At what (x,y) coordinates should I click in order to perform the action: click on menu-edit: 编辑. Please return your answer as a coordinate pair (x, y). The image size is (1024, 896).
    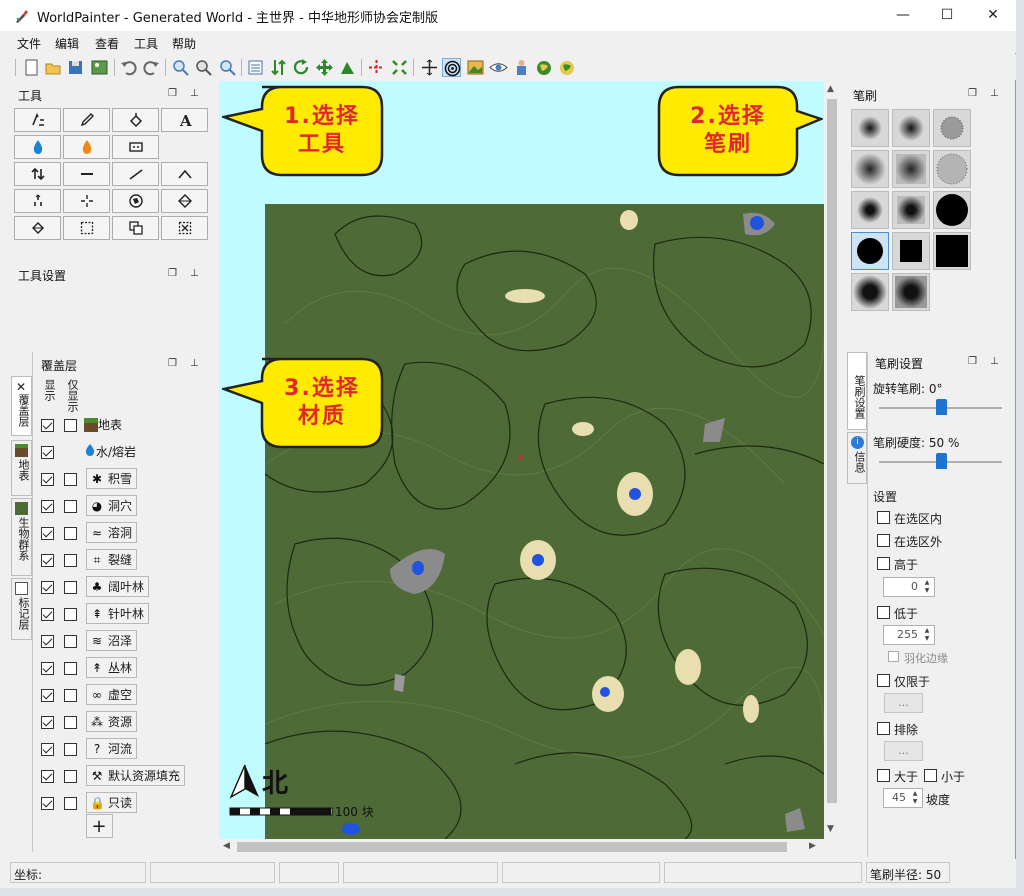
    Looking at the image, I should click on (67, 43).